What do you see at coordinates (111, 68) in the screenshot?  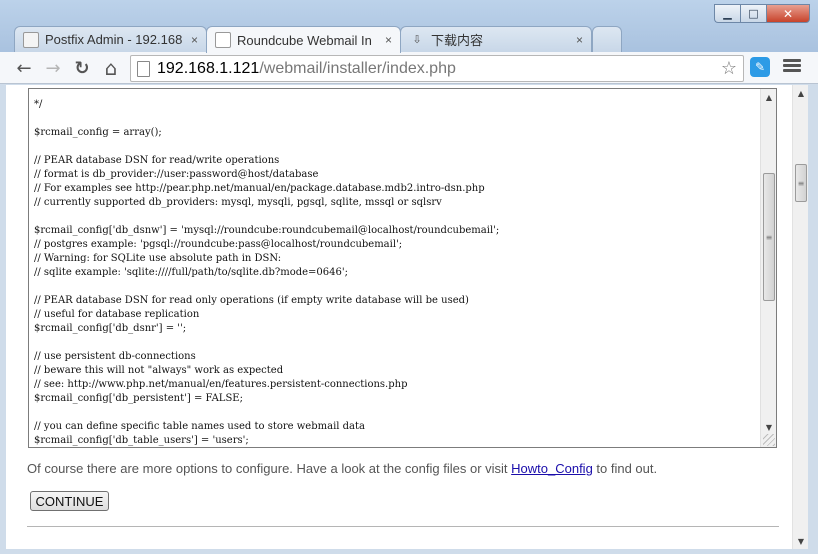 I see `home-button: ⌂` at bounding box center [111, 68].